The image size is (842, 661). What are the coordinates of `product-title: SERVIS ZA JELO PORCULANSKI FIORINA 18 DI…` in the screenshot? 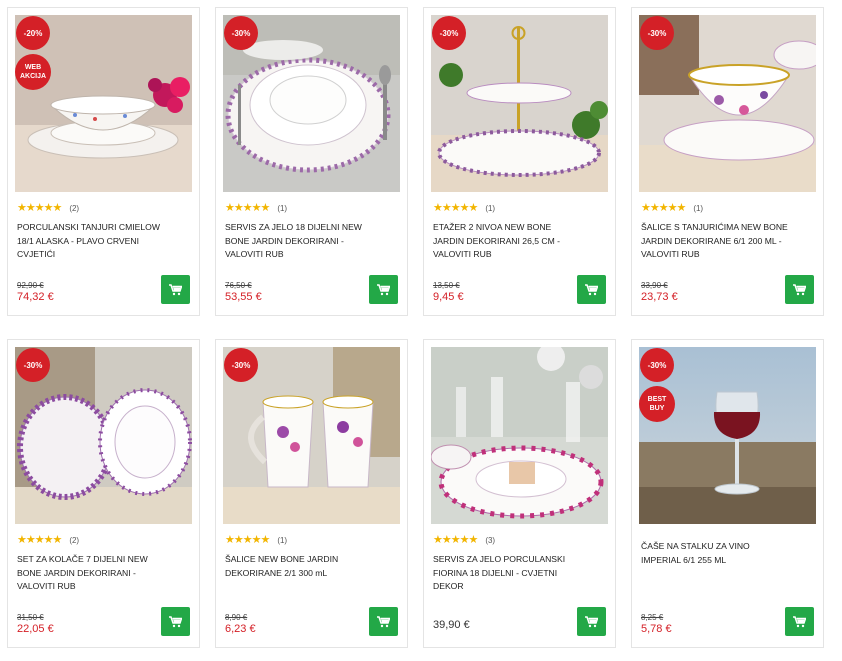 It's located at (508, 573).